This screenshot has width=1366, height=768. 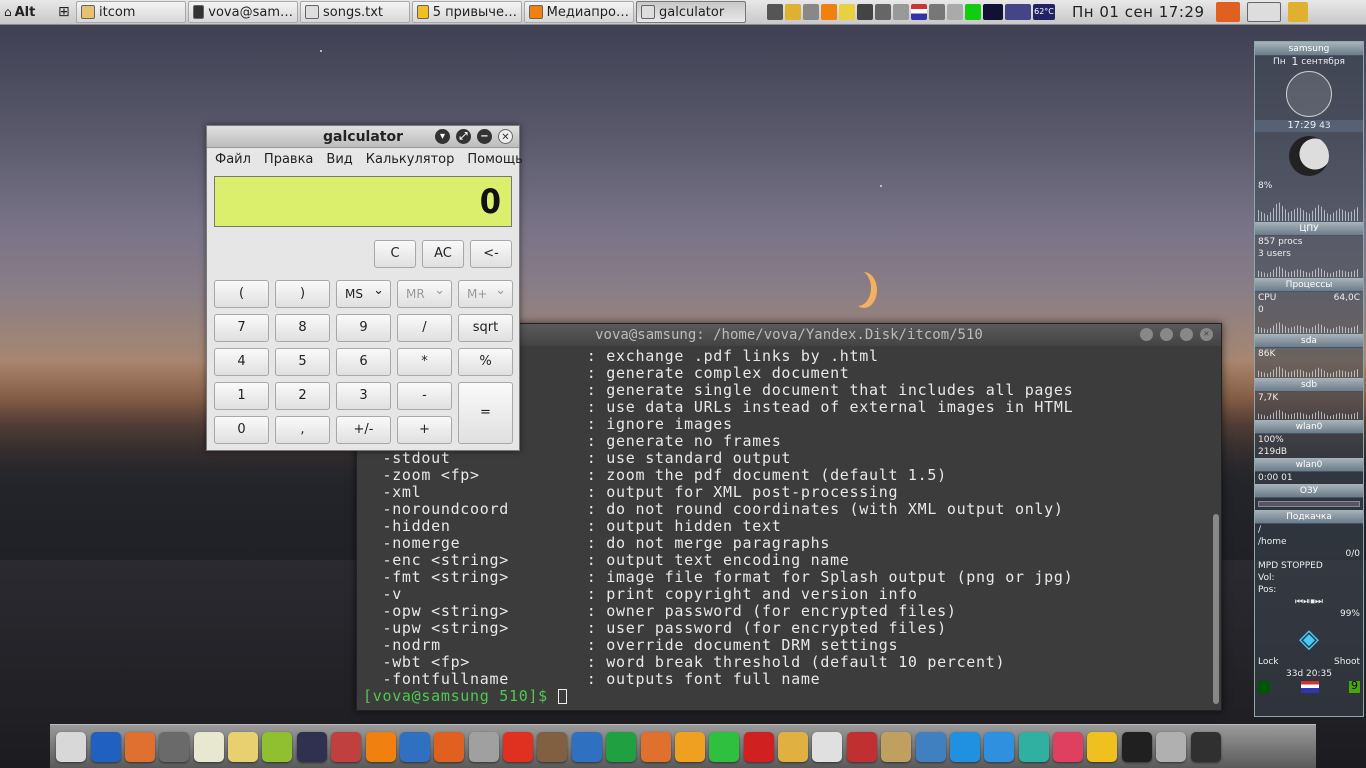 I want to click on digit-6-button: 6, so click(x=363, y=362).